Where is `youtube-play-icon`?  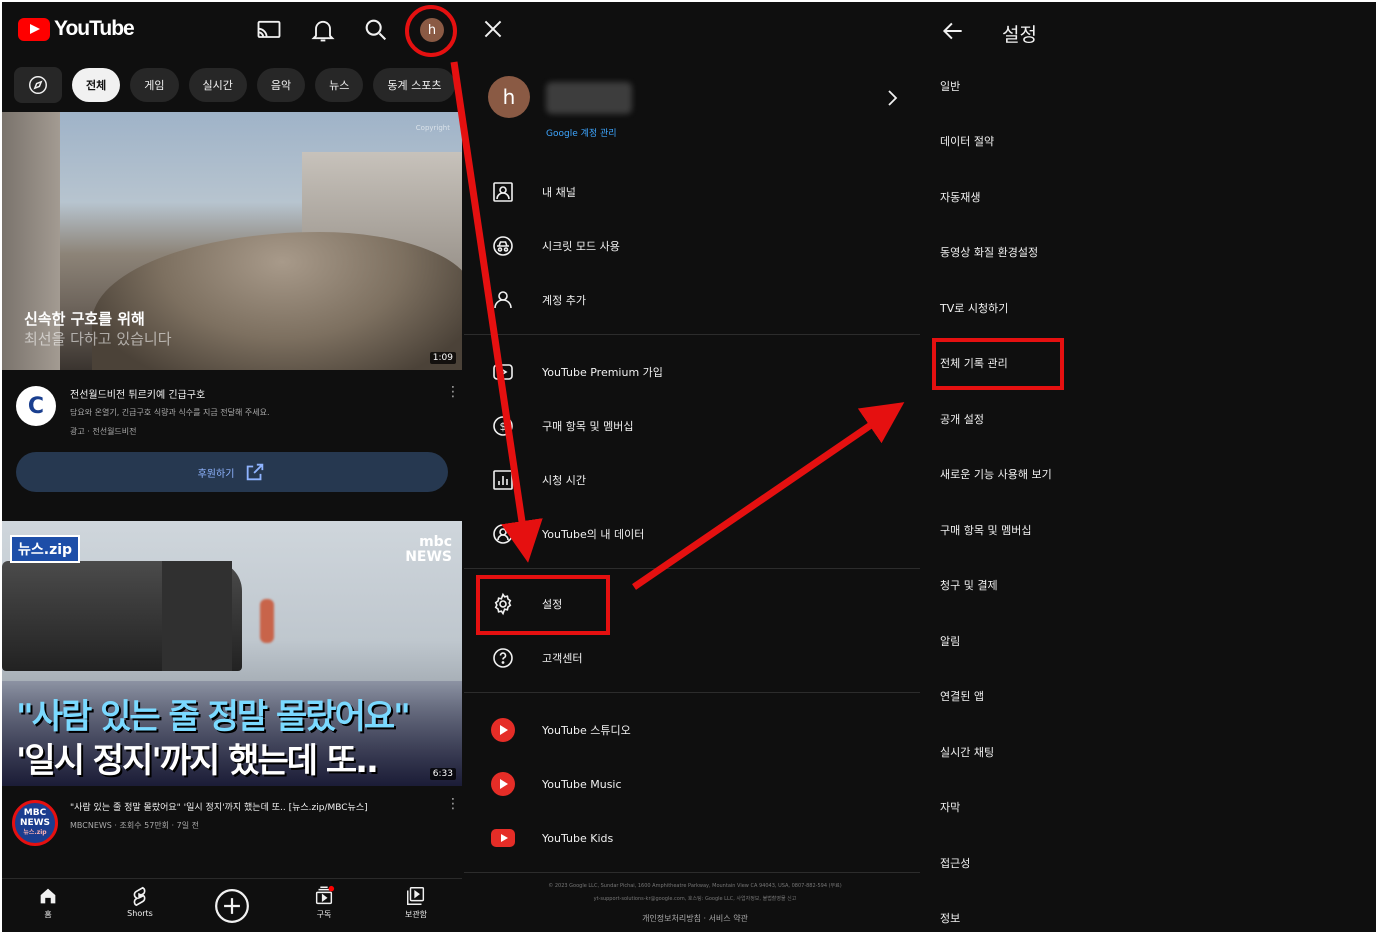
youtube-play-icon is located at coordinates (34, 29).